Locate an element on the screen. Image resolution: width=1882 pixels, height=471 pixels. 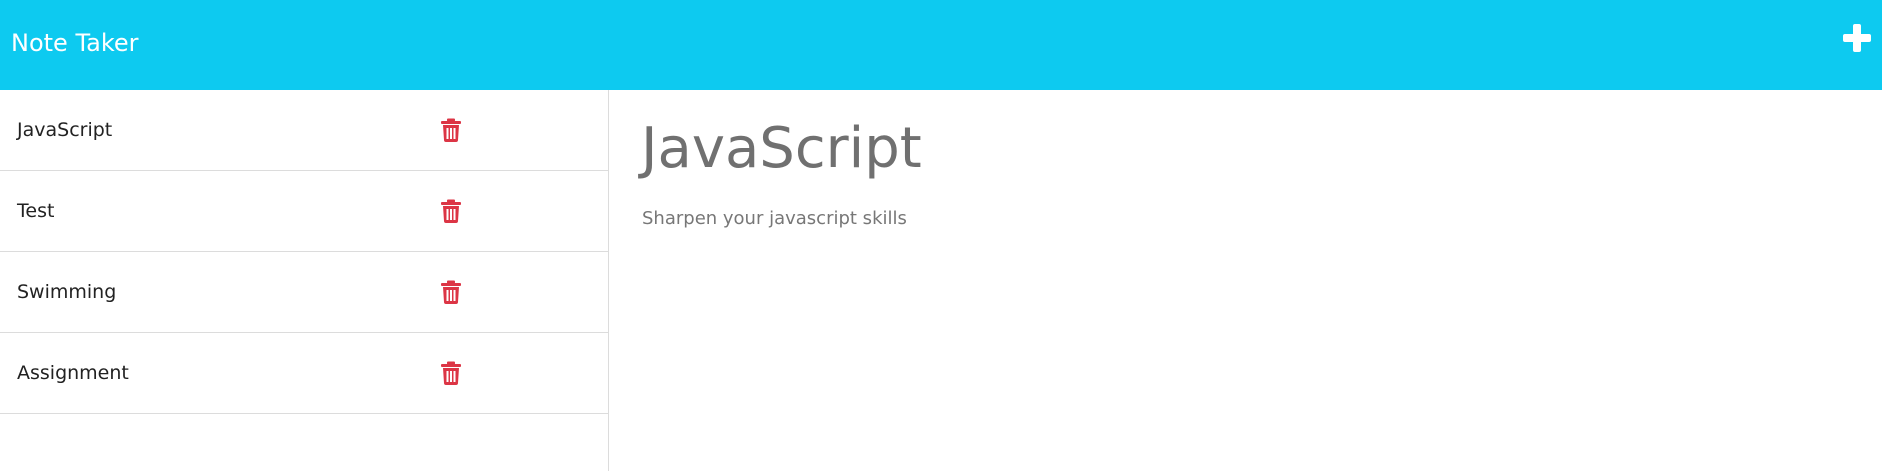
note-item-assignment: Assignment is located at coordinates (304, 373).